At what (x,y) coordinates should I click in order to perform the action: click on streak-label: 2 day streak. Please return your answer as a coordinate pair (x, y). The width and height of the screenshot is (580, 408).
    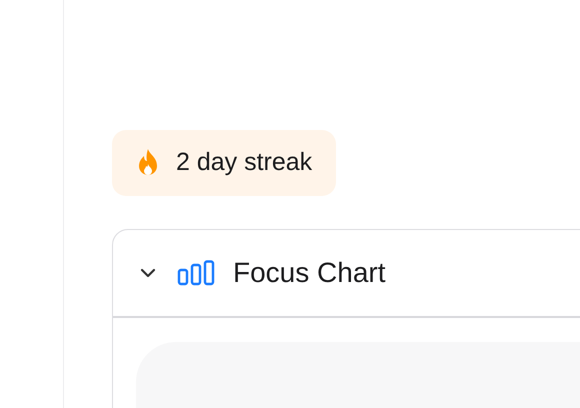
    Looking at the image, I should click on (244, 162).